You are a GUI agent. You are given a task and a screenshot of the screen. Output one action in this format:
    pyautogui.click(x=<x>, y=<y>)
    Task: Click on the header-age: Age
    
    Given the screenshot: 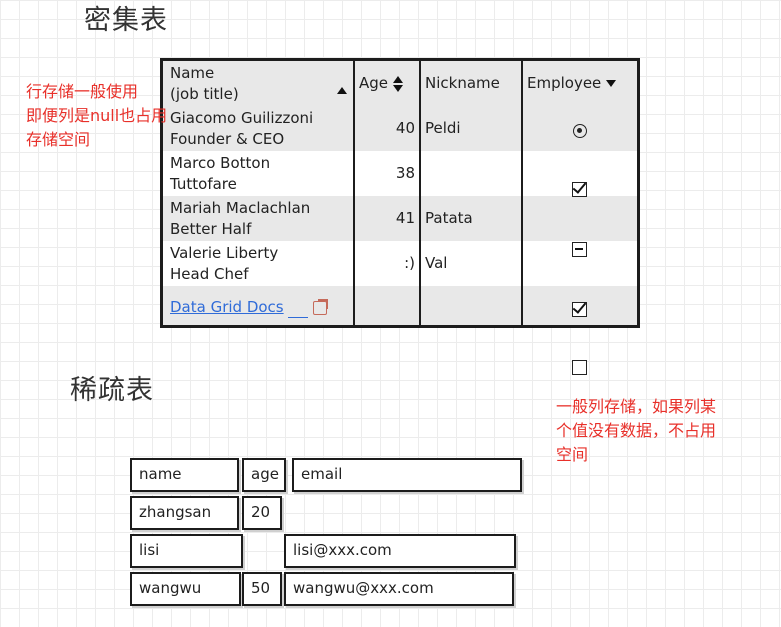 What is the action you would take?
    pyautogui.click(x=381, y=83)
    